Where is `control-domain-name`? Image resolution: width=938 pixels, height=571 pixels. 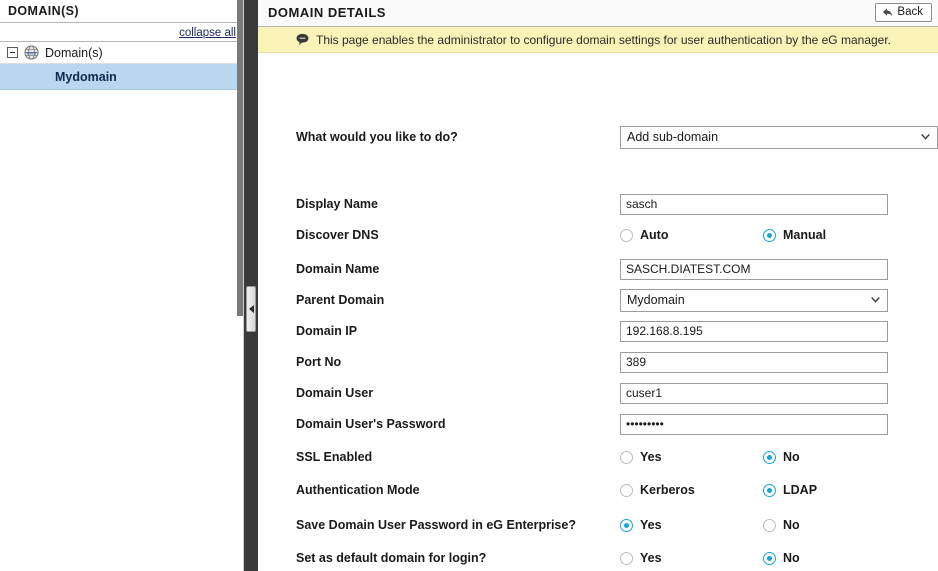
control-domain-name is located at coordinates (779, 269).